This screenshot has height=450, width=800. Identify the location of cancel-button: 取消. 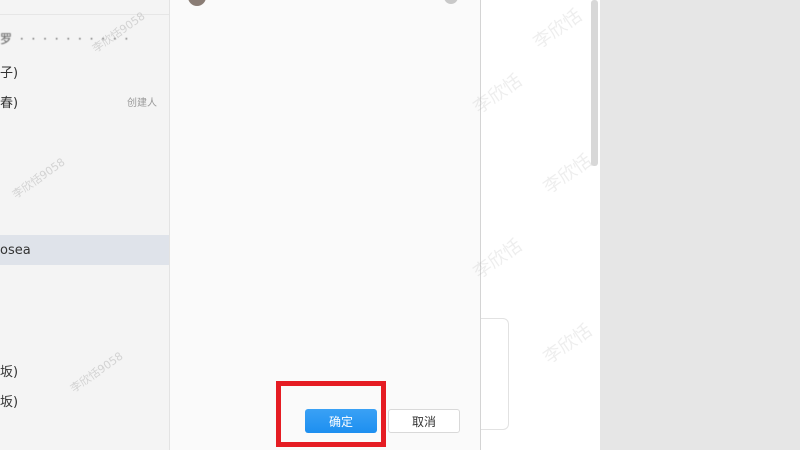
(424, 421).